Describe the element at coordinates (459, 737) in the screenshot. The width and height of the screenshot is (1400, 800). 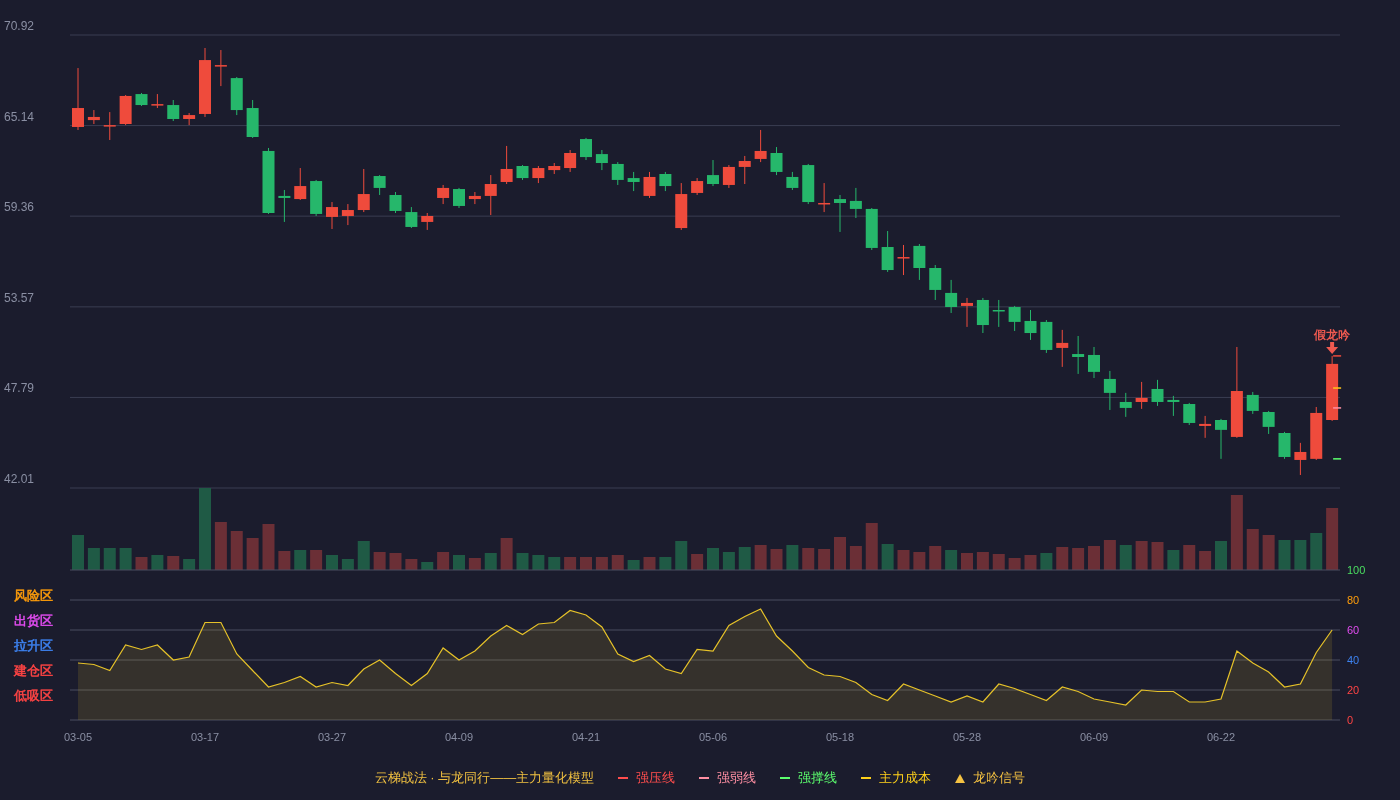
I see `date-label: 04-09` at that location.